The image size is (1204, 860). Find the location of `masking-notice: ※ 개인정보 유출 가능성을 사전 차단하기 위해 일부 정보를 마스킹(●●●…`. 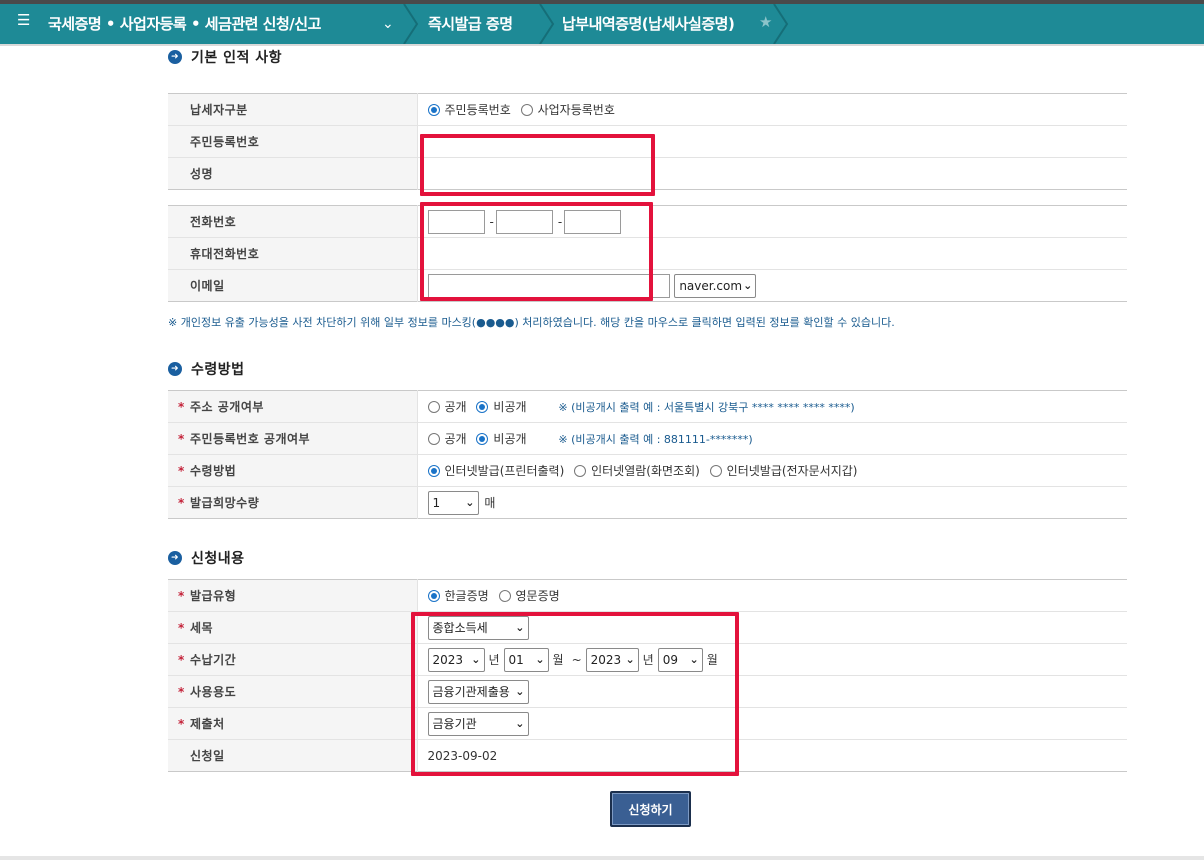

masking-notice: ※ 개인정보 유출 가능성을 사전 차단하기 위해 일부 정보를 마스킹(●●●… is located at coordinates (531, 322).